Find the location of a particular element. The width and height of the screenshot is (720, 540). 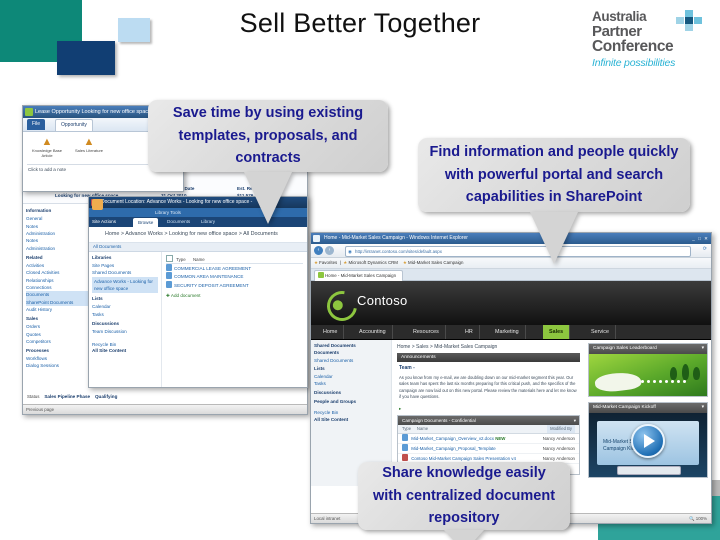

nav-item: All Site Content is located at coordinates (125, 351).